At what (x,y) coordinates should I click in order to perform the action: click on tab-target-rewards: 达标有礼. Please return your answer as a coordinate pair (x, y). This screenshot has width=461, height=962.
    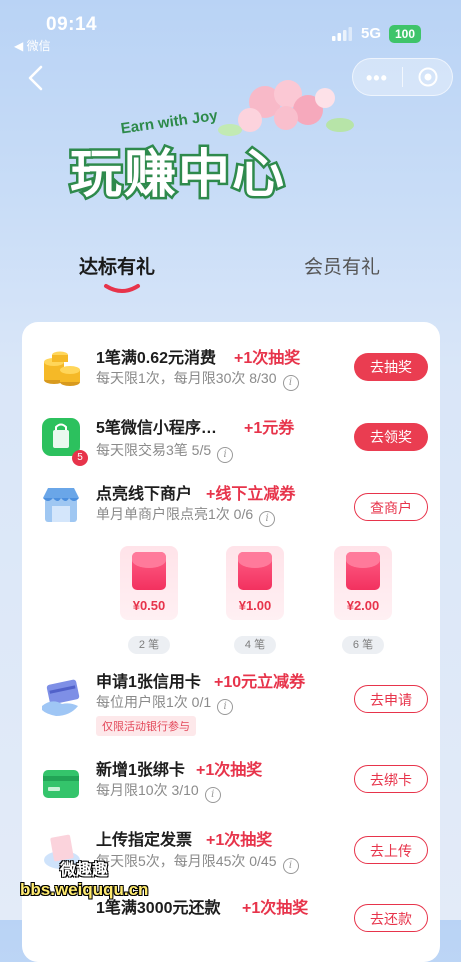
    Looking at the image, I should click on (117, 265).